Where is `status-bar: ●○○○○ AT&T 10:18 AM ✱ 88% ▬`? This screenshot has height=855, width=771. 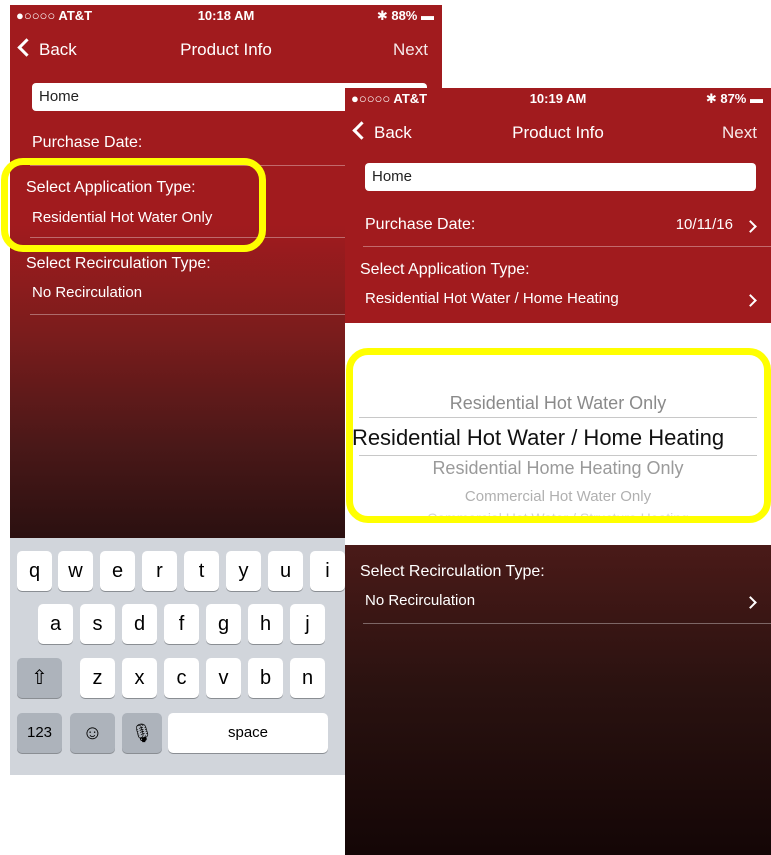 status-bar: ●○○○○ AT&T 10:18 AM ✱ 88% ▬ is located at coordinates (226, 16).